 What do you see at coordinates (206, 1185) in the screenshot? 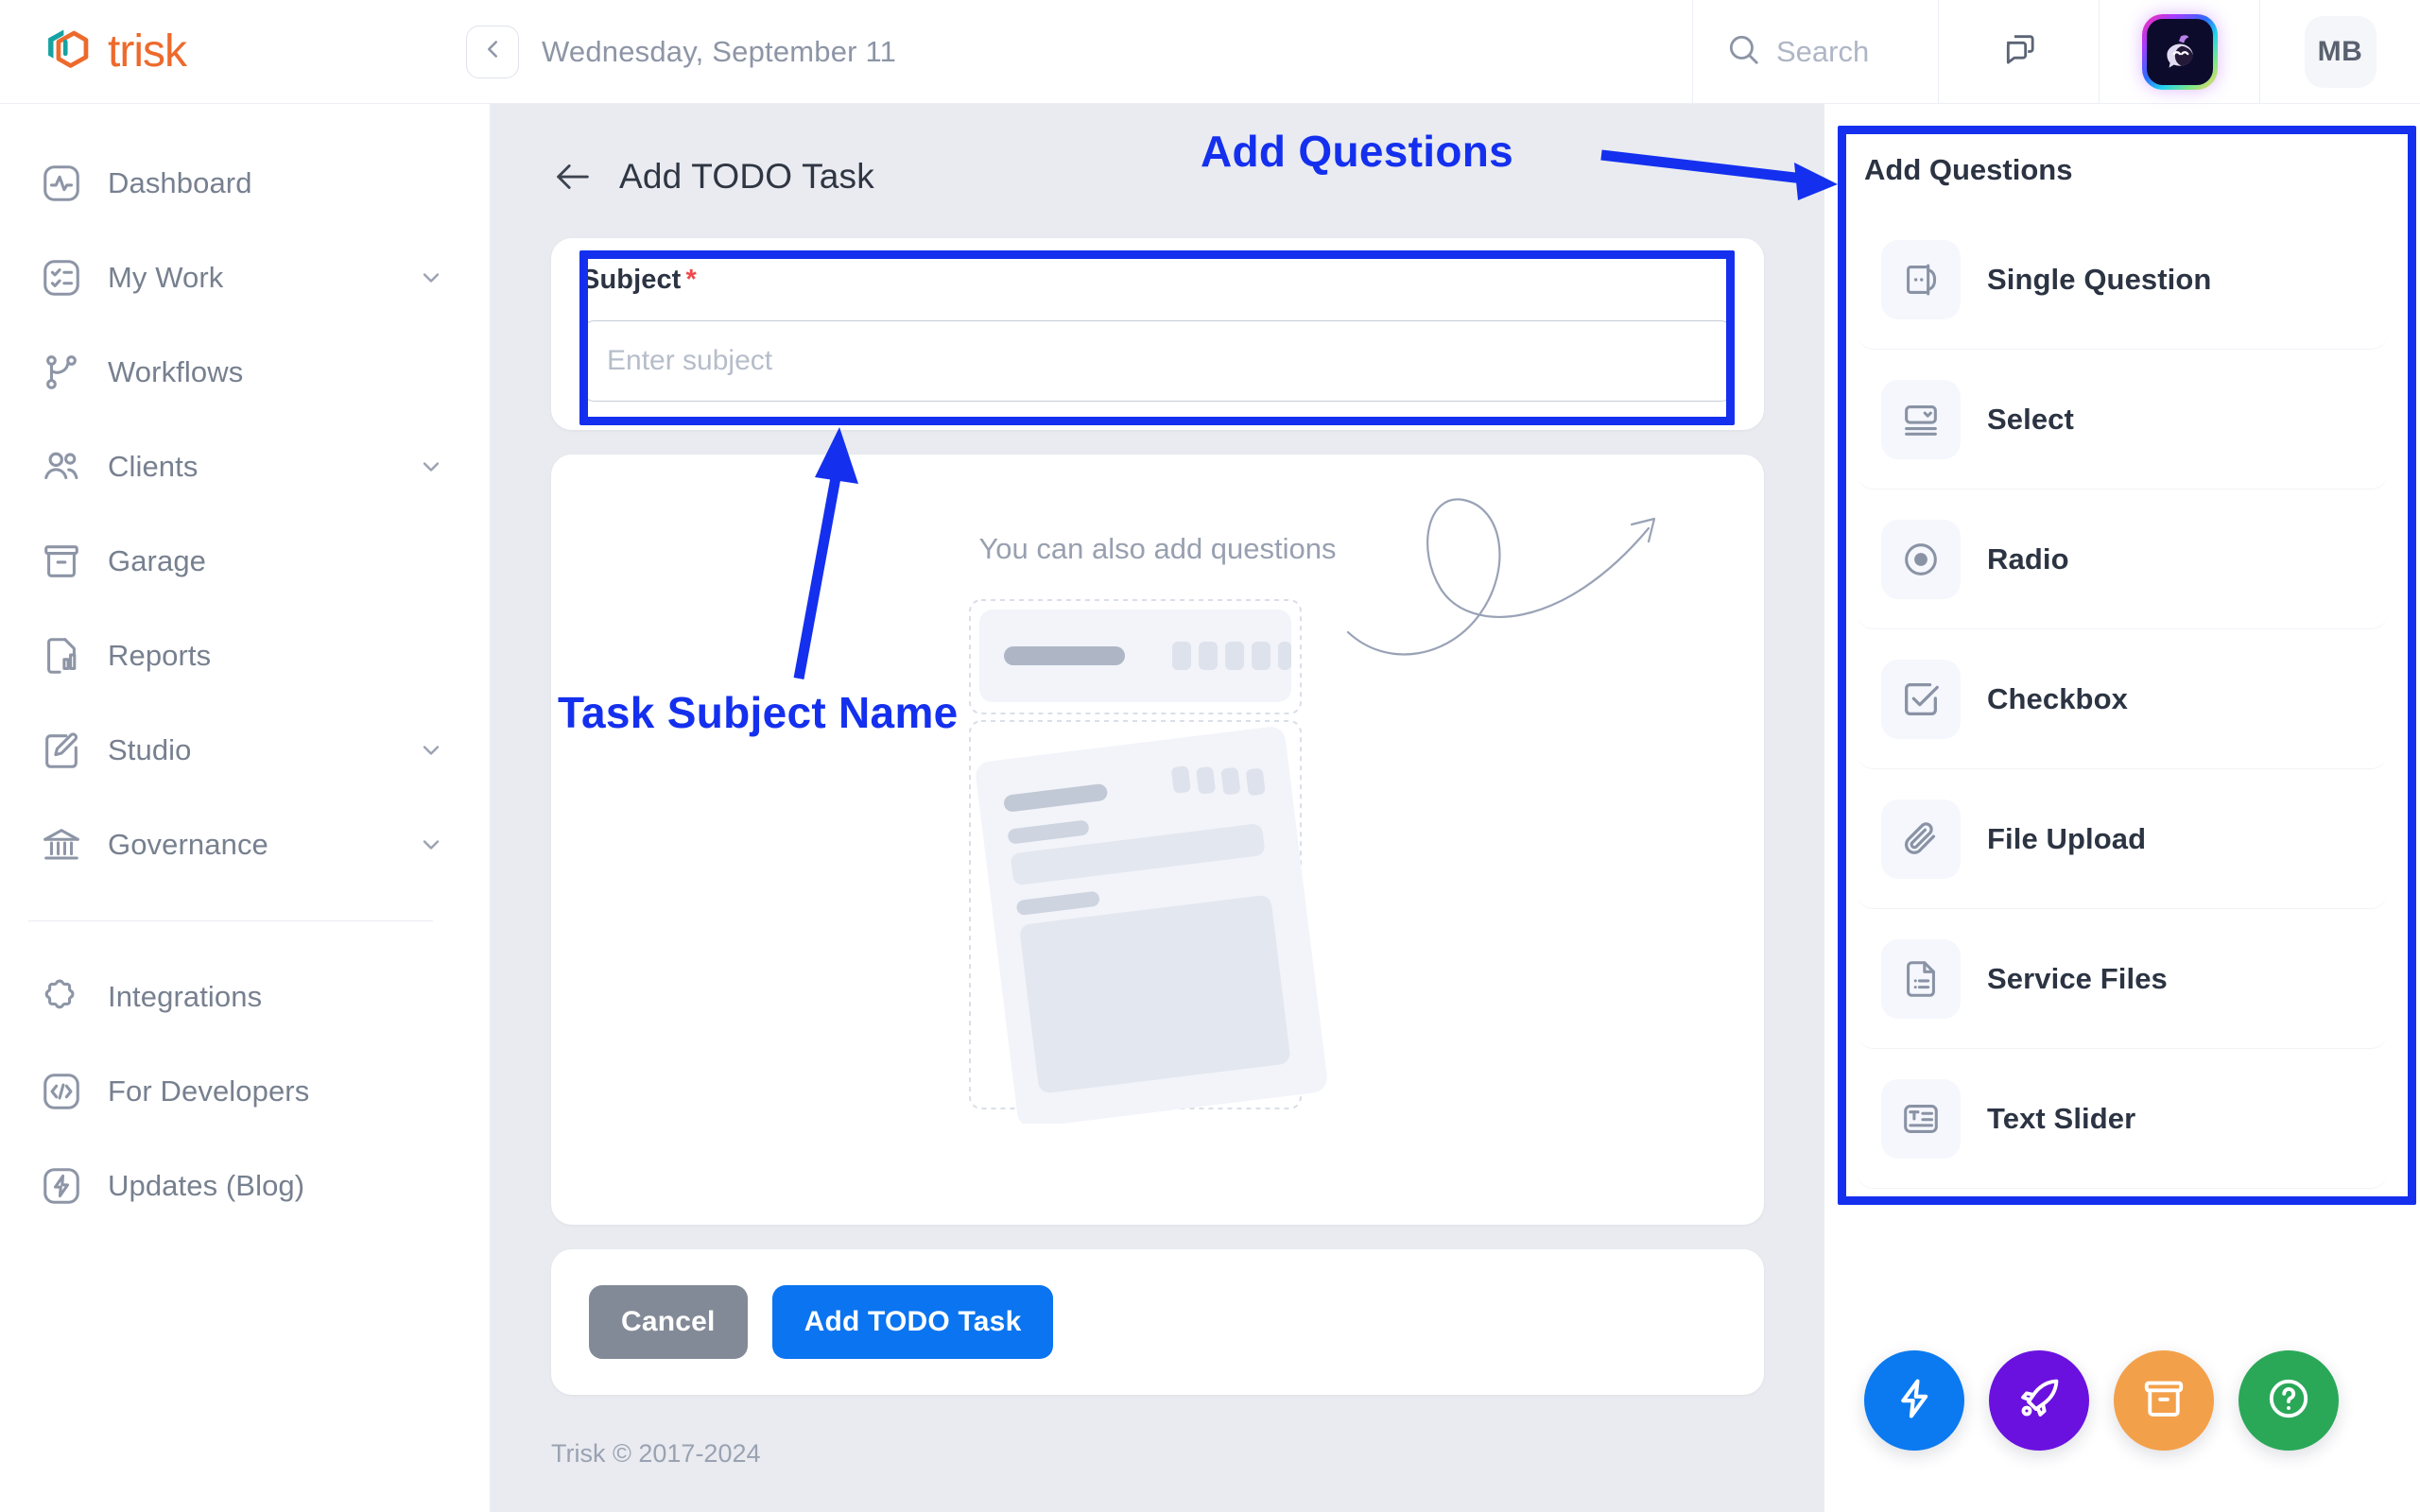
I see `sidebar-item-label: Updates (Blog)` at bounding box center [206, 1185].